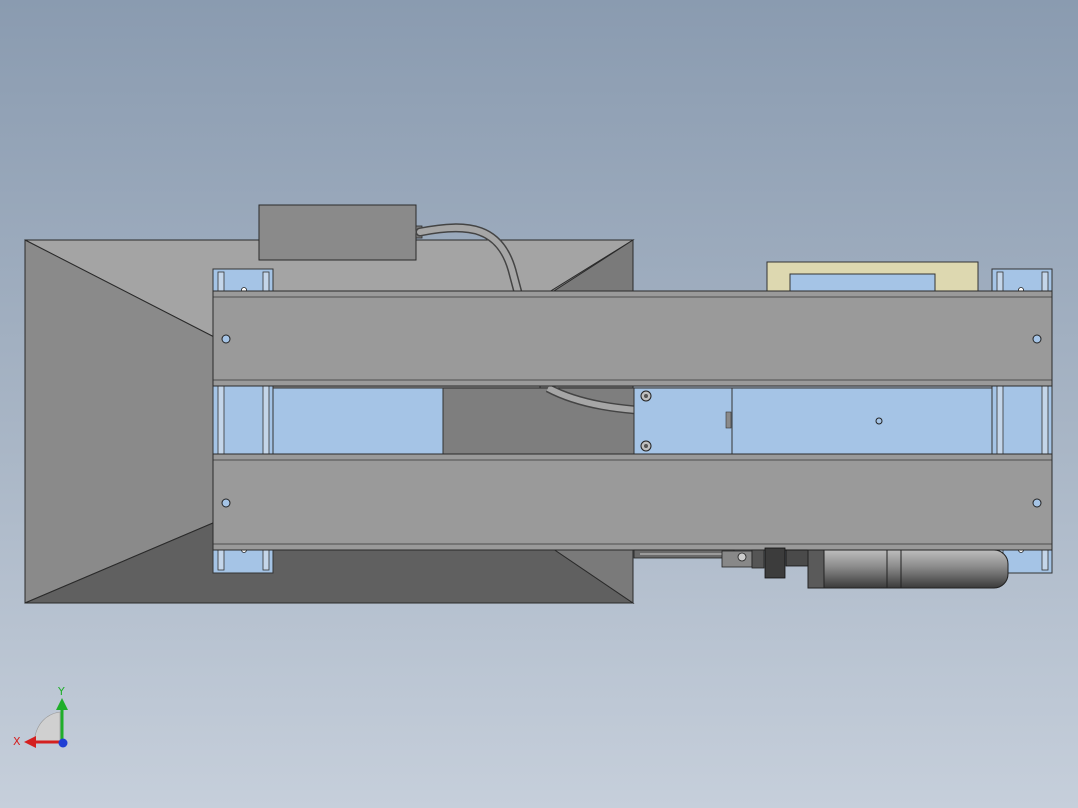 The width and height of the screenshot is (1078, 808). I want to click on drive-coupling, so click(721, 563).